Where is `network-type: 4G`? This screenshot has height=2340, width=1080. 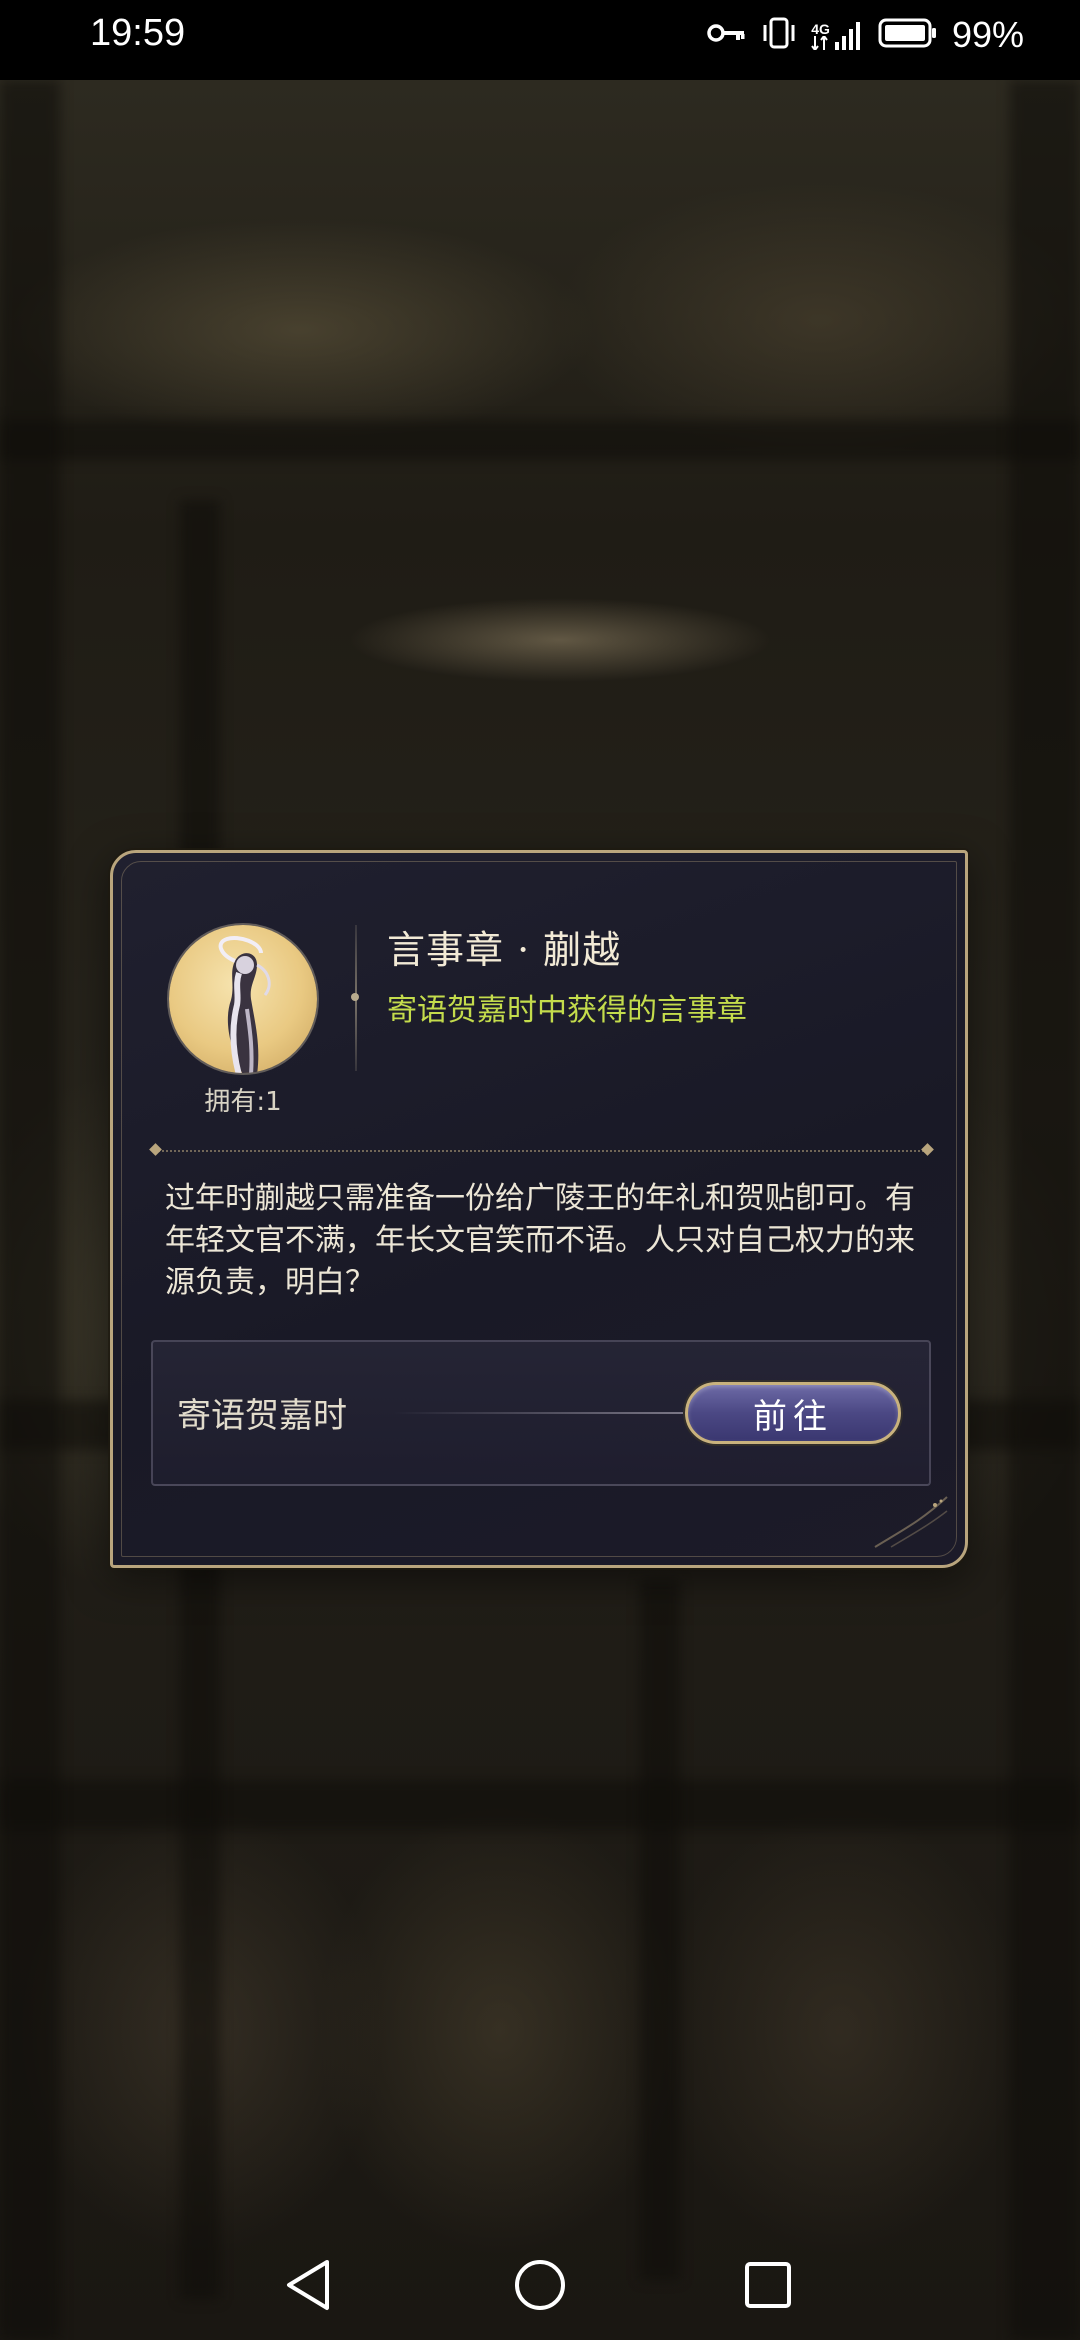 network-type: 4G is located at coordinates (820, 29).